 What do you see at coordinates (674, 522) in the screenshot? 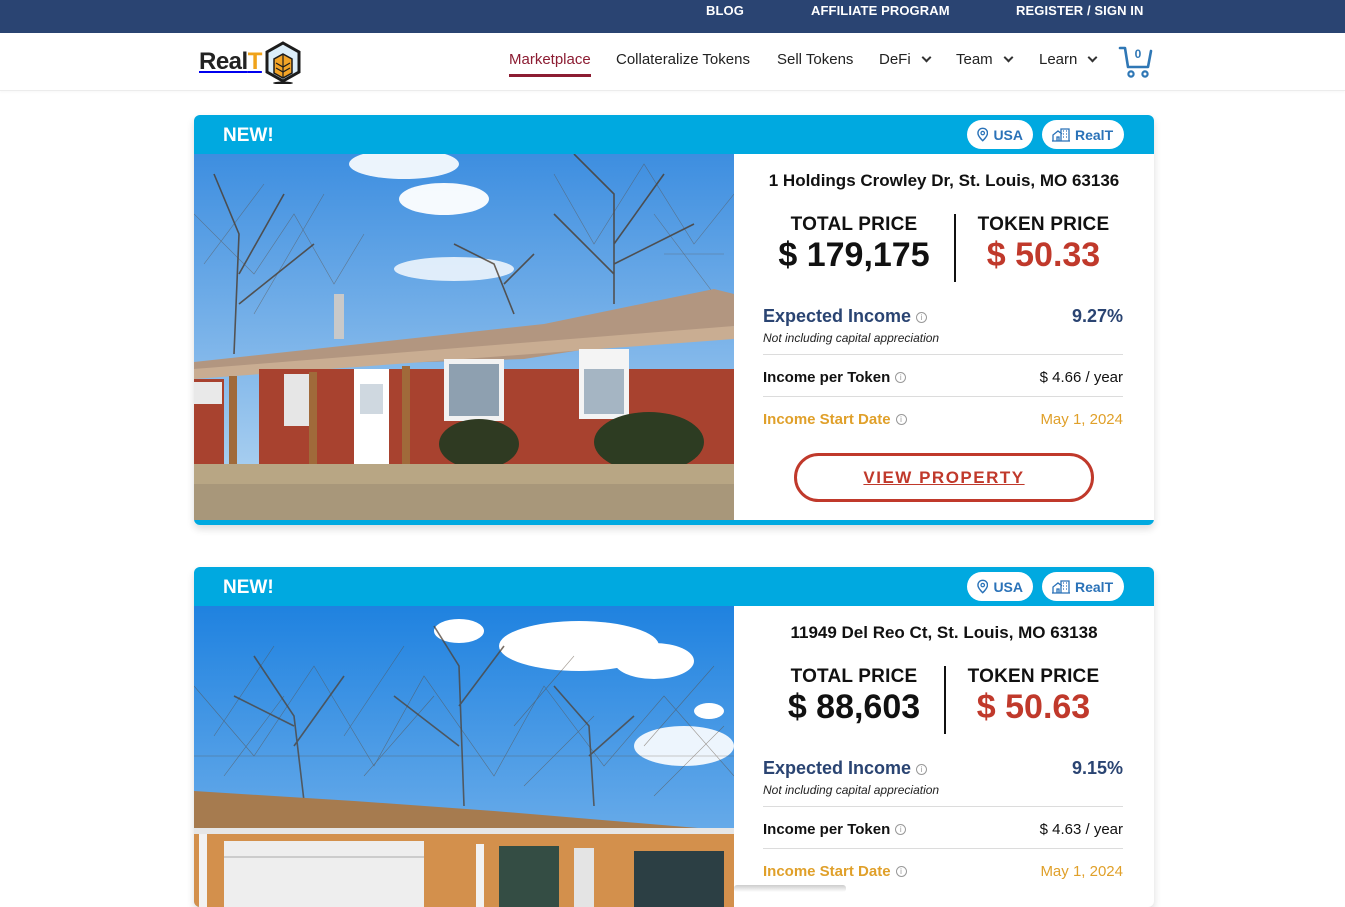
I see `card-accent-bar` at bounding box center [674, 522].